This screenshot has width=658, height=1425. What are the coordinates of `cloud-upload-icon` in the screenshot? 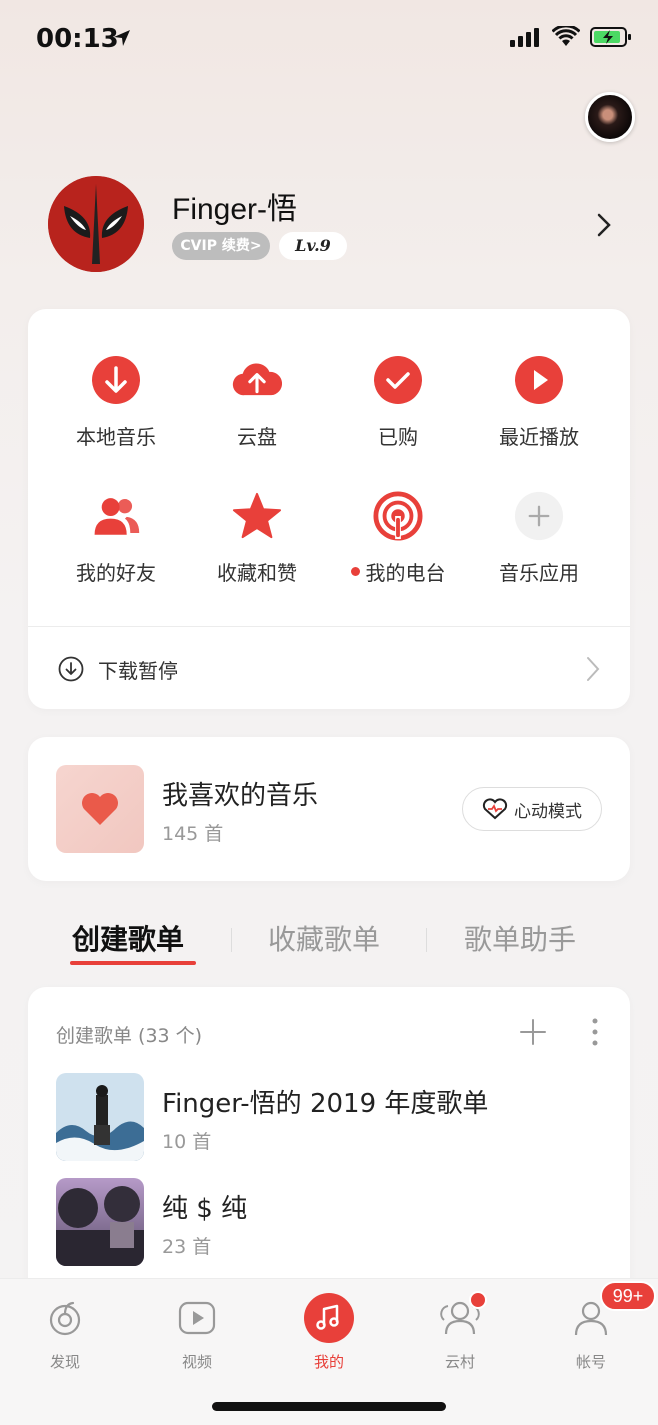 It's located at (257, 380).